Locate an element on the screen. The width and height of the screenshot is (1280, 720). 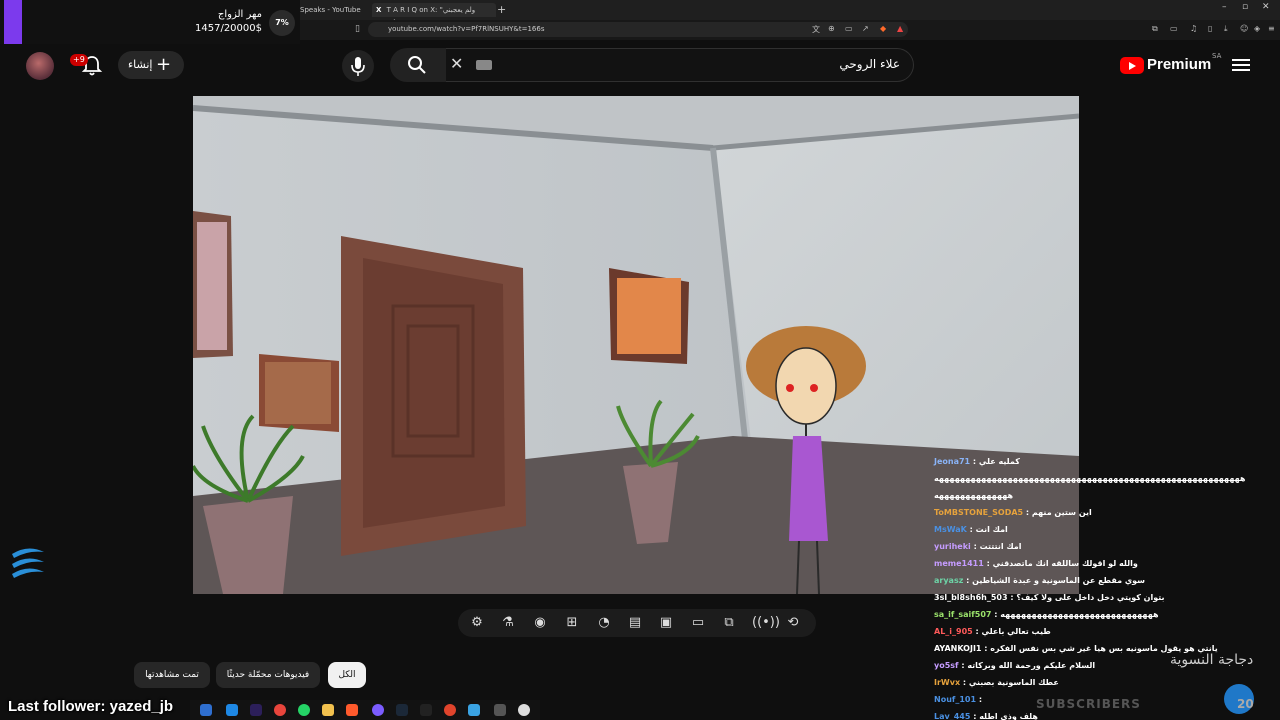
chat-username: MsWaK is located at coordinates (950, 529).